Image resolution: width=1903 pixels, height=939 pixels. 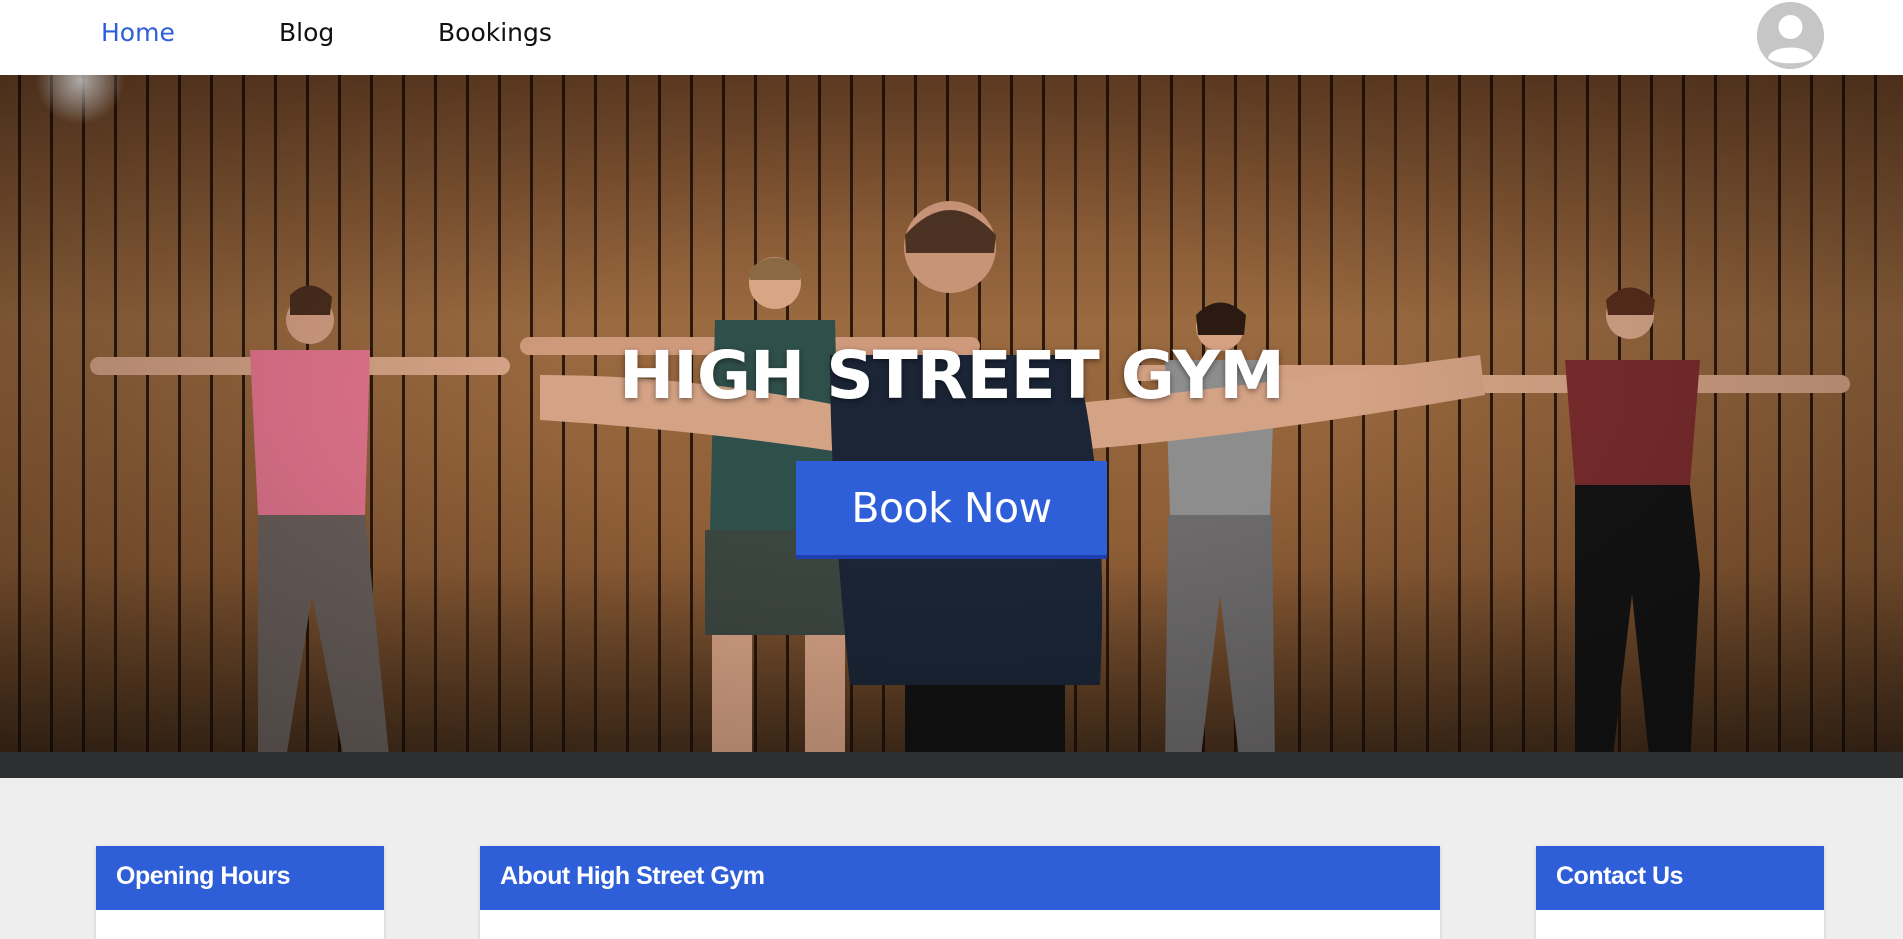 What do you see at coordinates (951, 765) in the screenshot?
I see `hero-floor` at bounding box center [951, 765].